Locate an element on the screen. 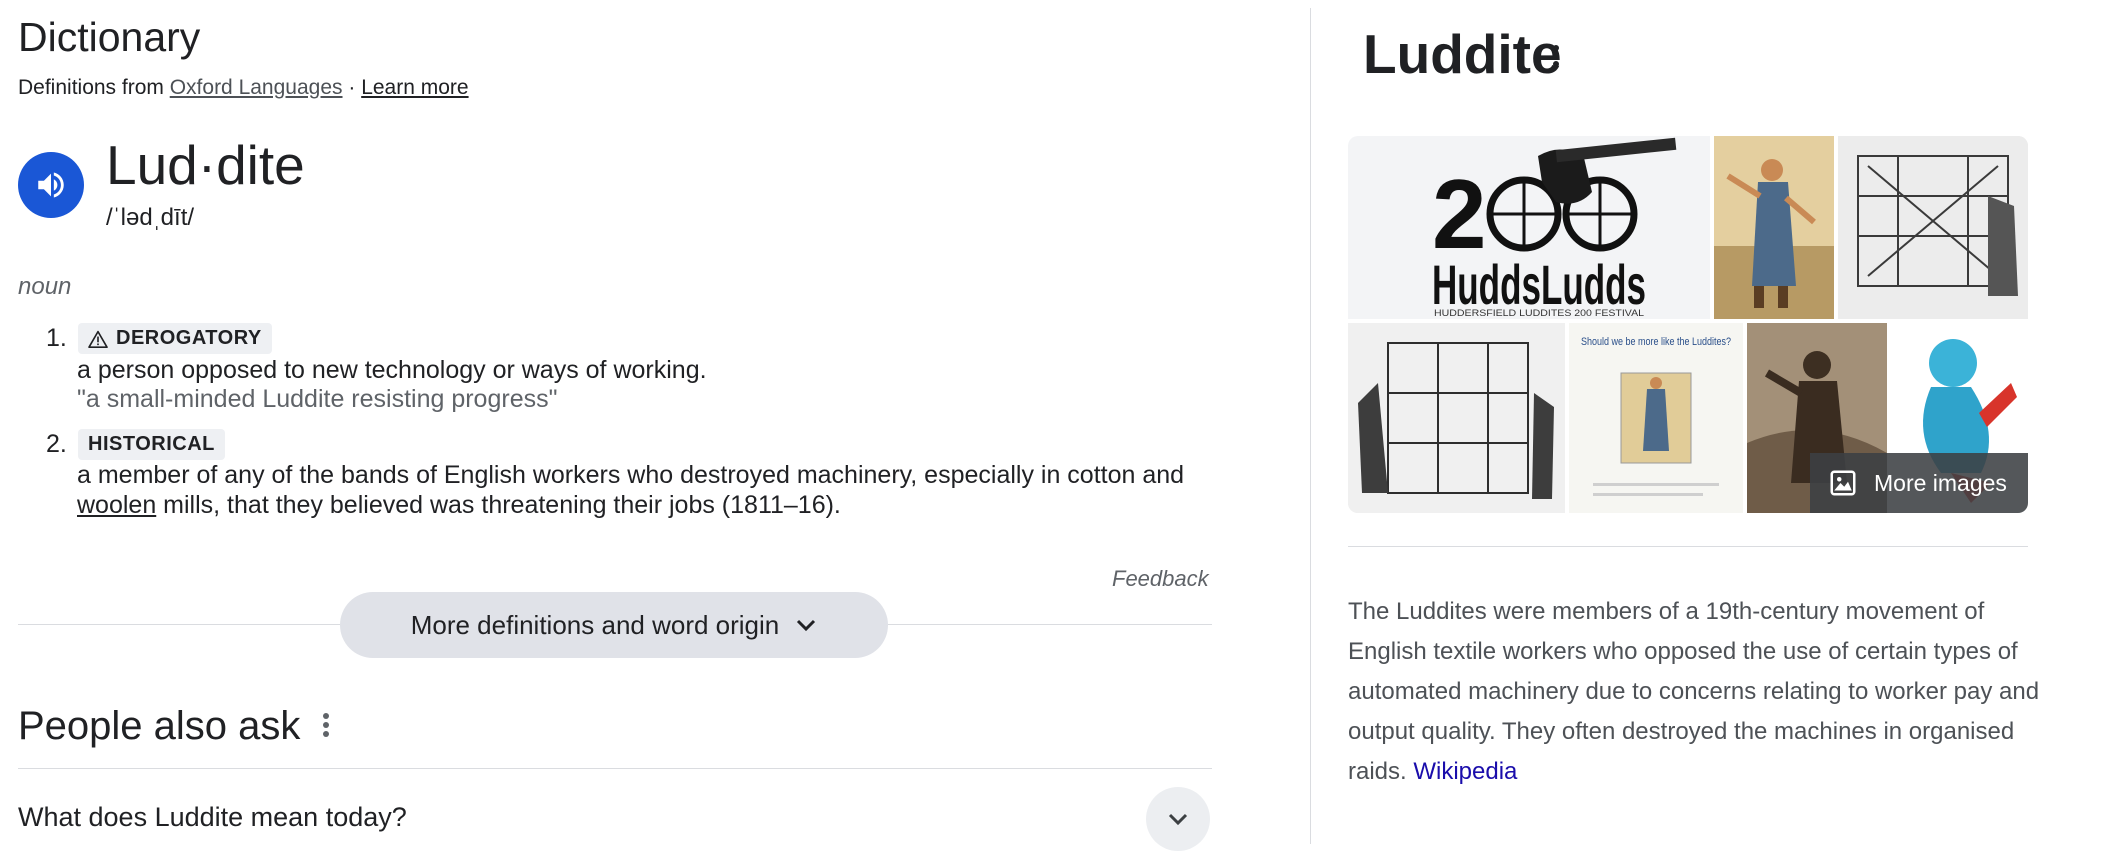 Image resolution: width=2110 pixels, height=851 pixels. question-item: What does Luddite mean today? is located at coordinates (212, 817).